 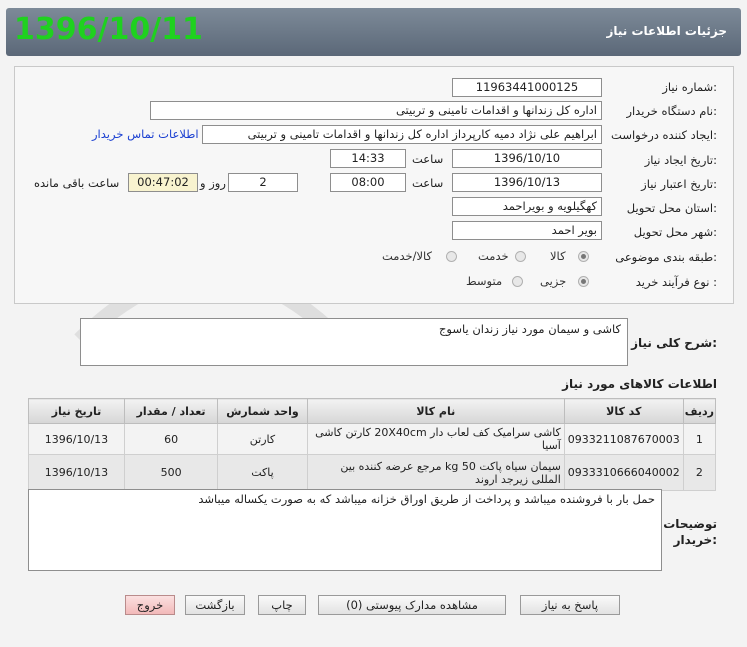 What do you see at coordinates (666, 31) in the screenshot?
I see `page-title: جزئیات اطلاعات نیاز` at bounding box center [666, 31].